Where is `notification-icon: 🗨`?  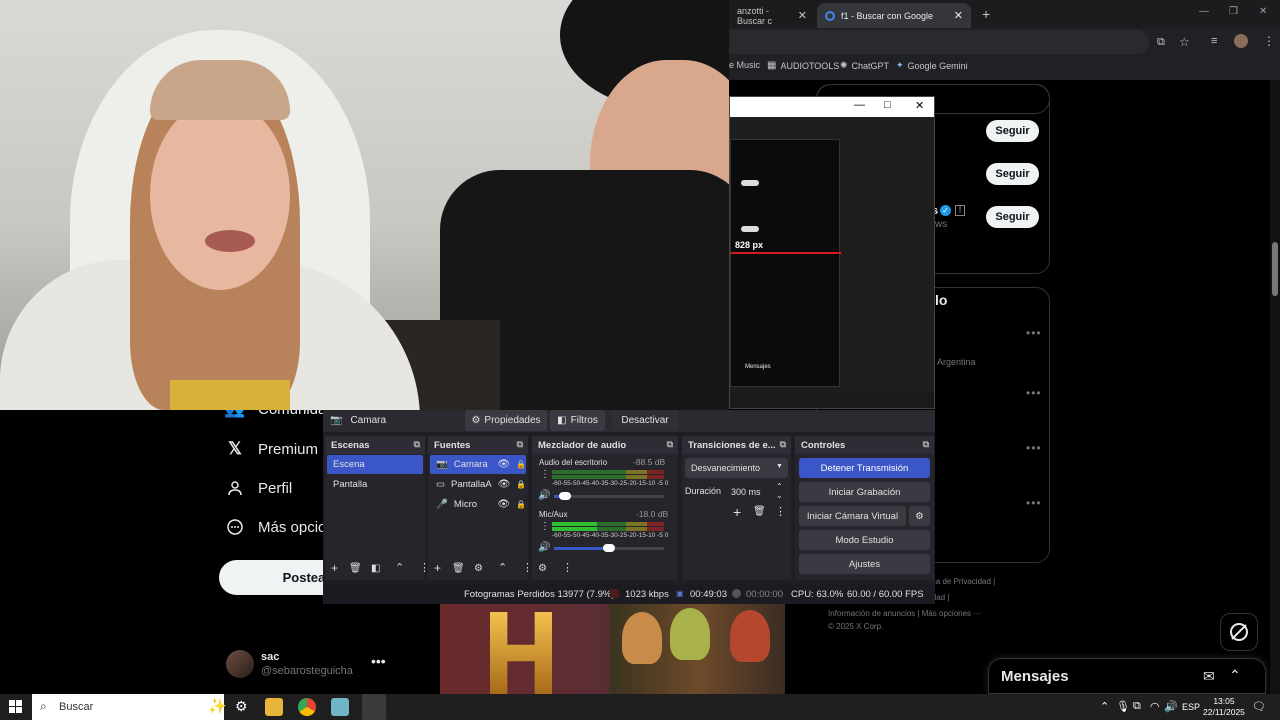 notification-icon: 🗨 is located at coordinates (1259, 706).